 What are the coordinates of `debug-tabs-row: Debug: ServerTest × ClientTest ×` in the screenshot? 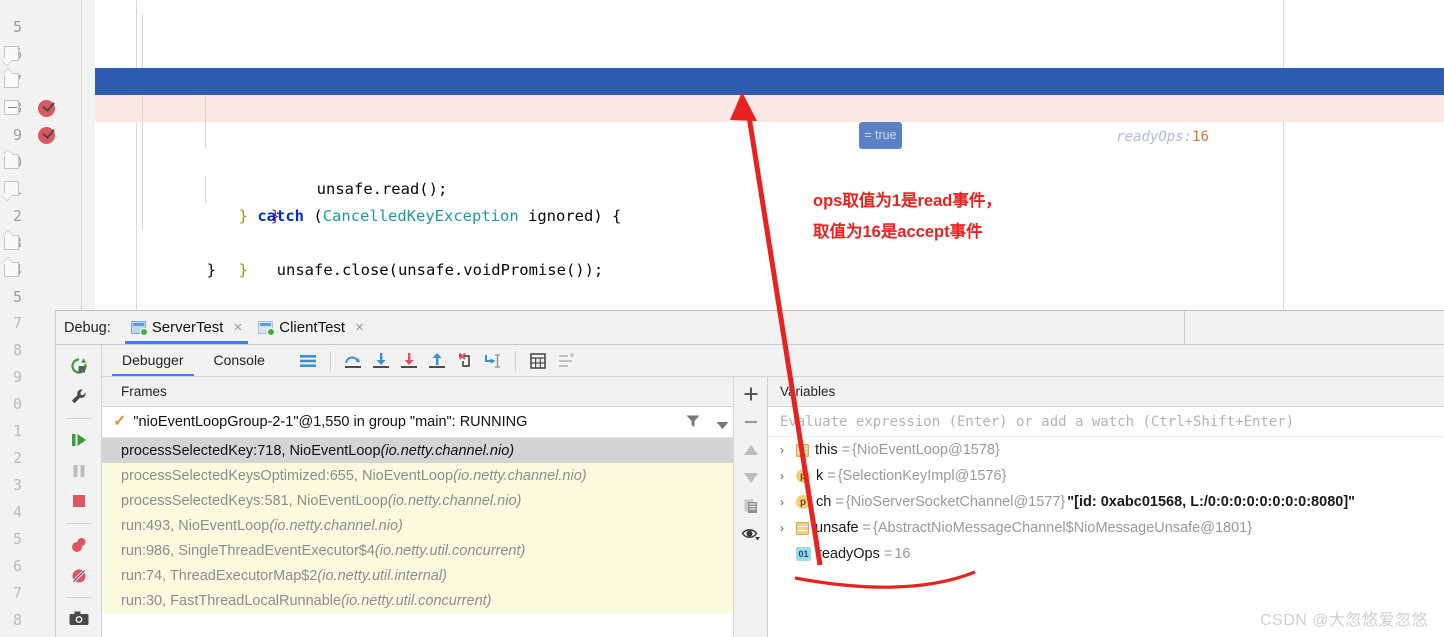 It's located at (750, 328).